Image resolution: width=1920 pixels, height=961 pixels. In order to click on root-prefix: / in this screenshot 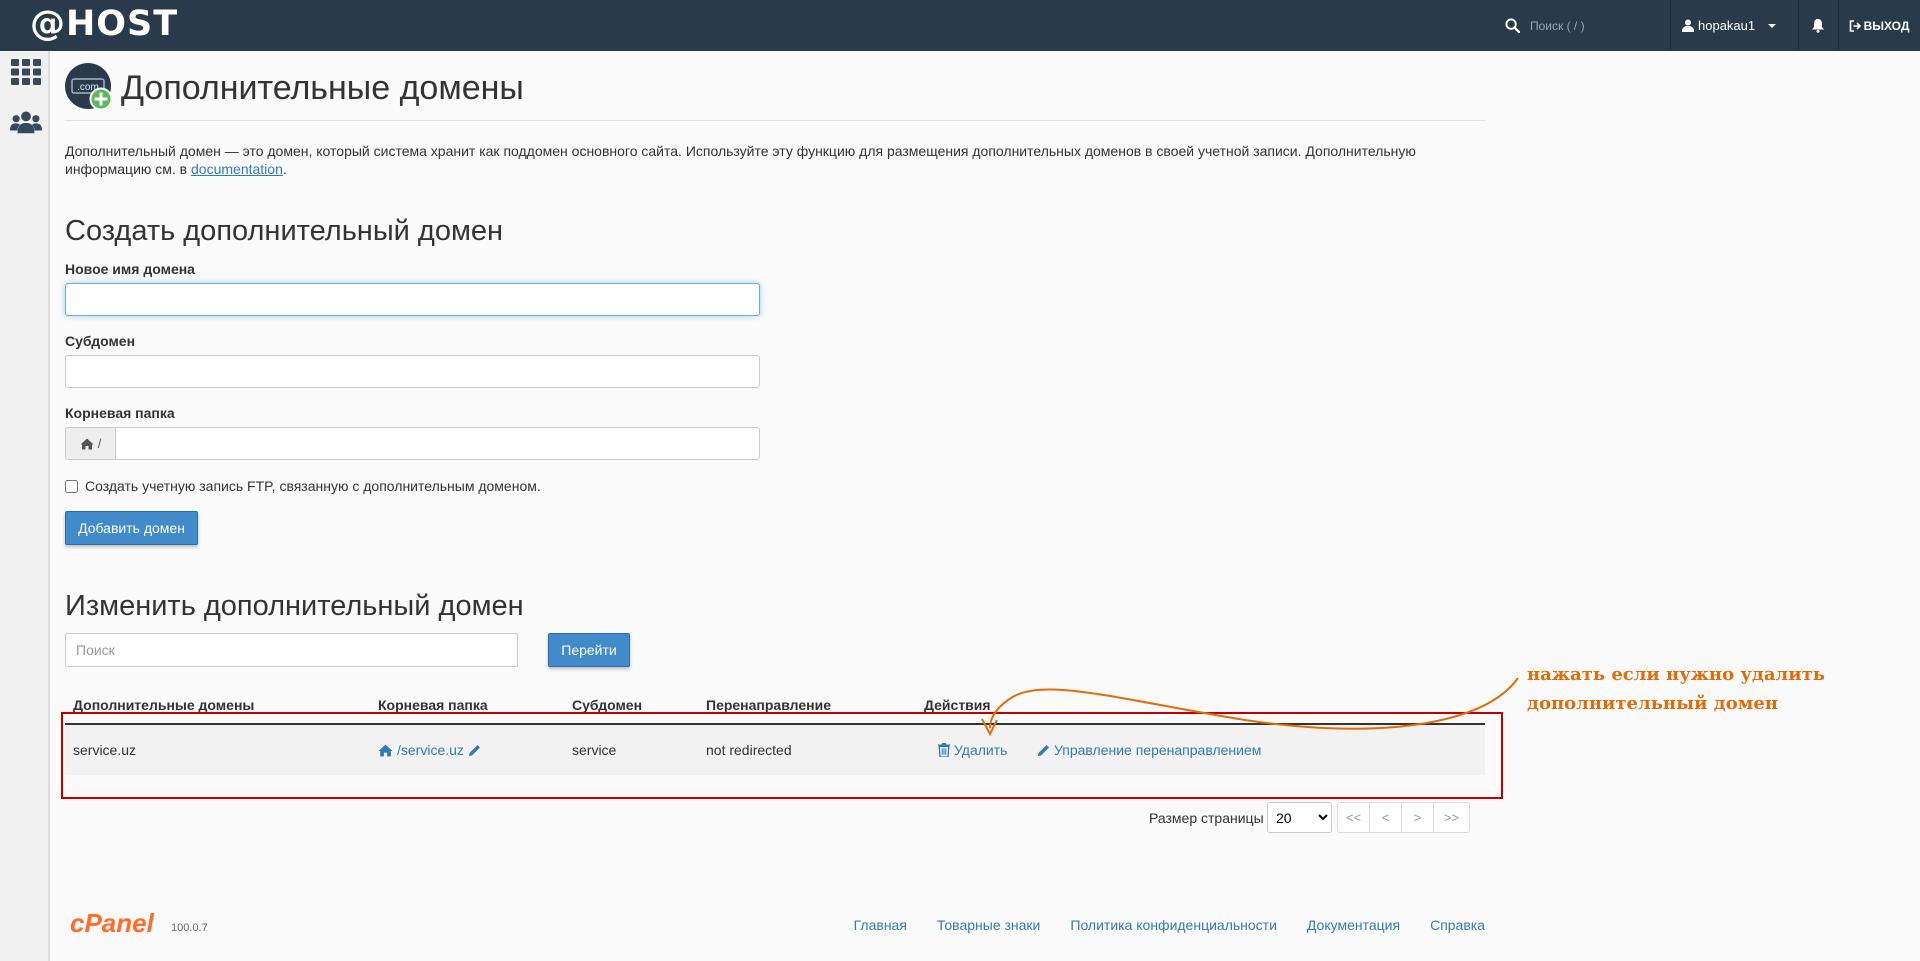, I will do `click(99, 443)`.